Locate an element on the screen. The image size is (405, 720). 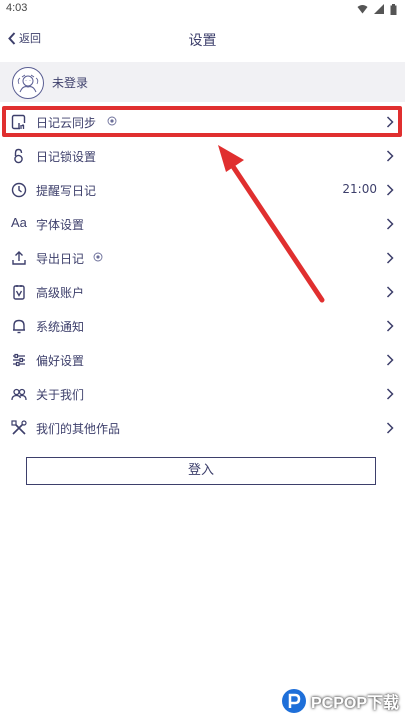
export-status-icon is located at coordinates (98, 257).